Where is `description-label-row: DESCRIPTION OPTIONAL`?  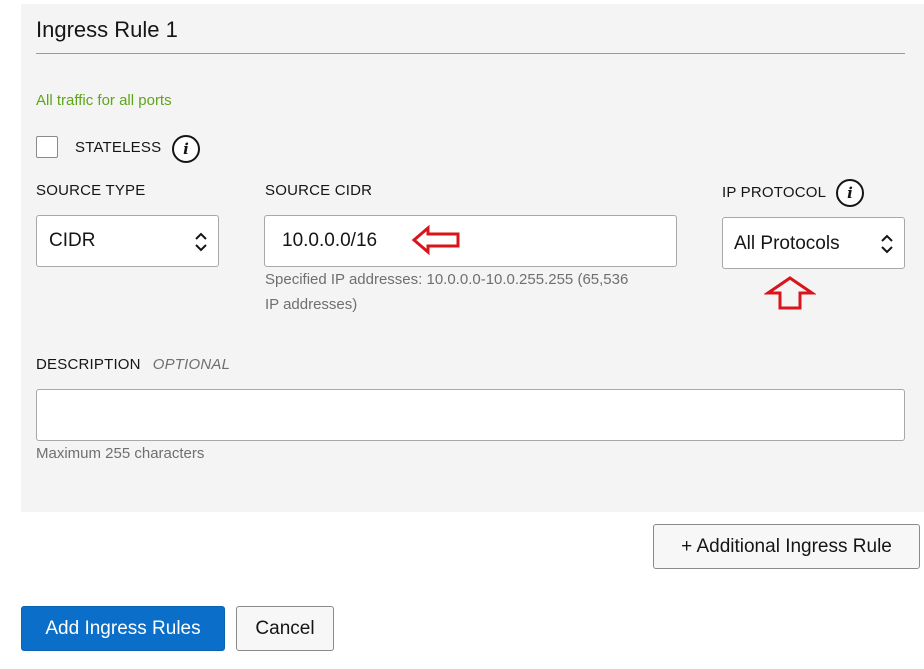 description-label-row: DESCRIPTION OPTIONAL is located at coordinates (133, 364).